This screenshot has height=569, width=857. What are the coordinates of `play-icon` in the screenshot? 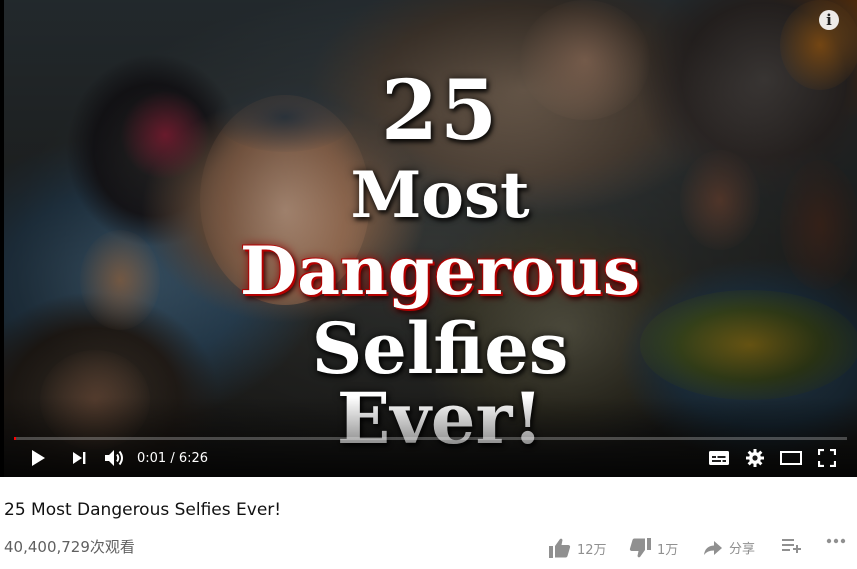 It's located at (38, 458).